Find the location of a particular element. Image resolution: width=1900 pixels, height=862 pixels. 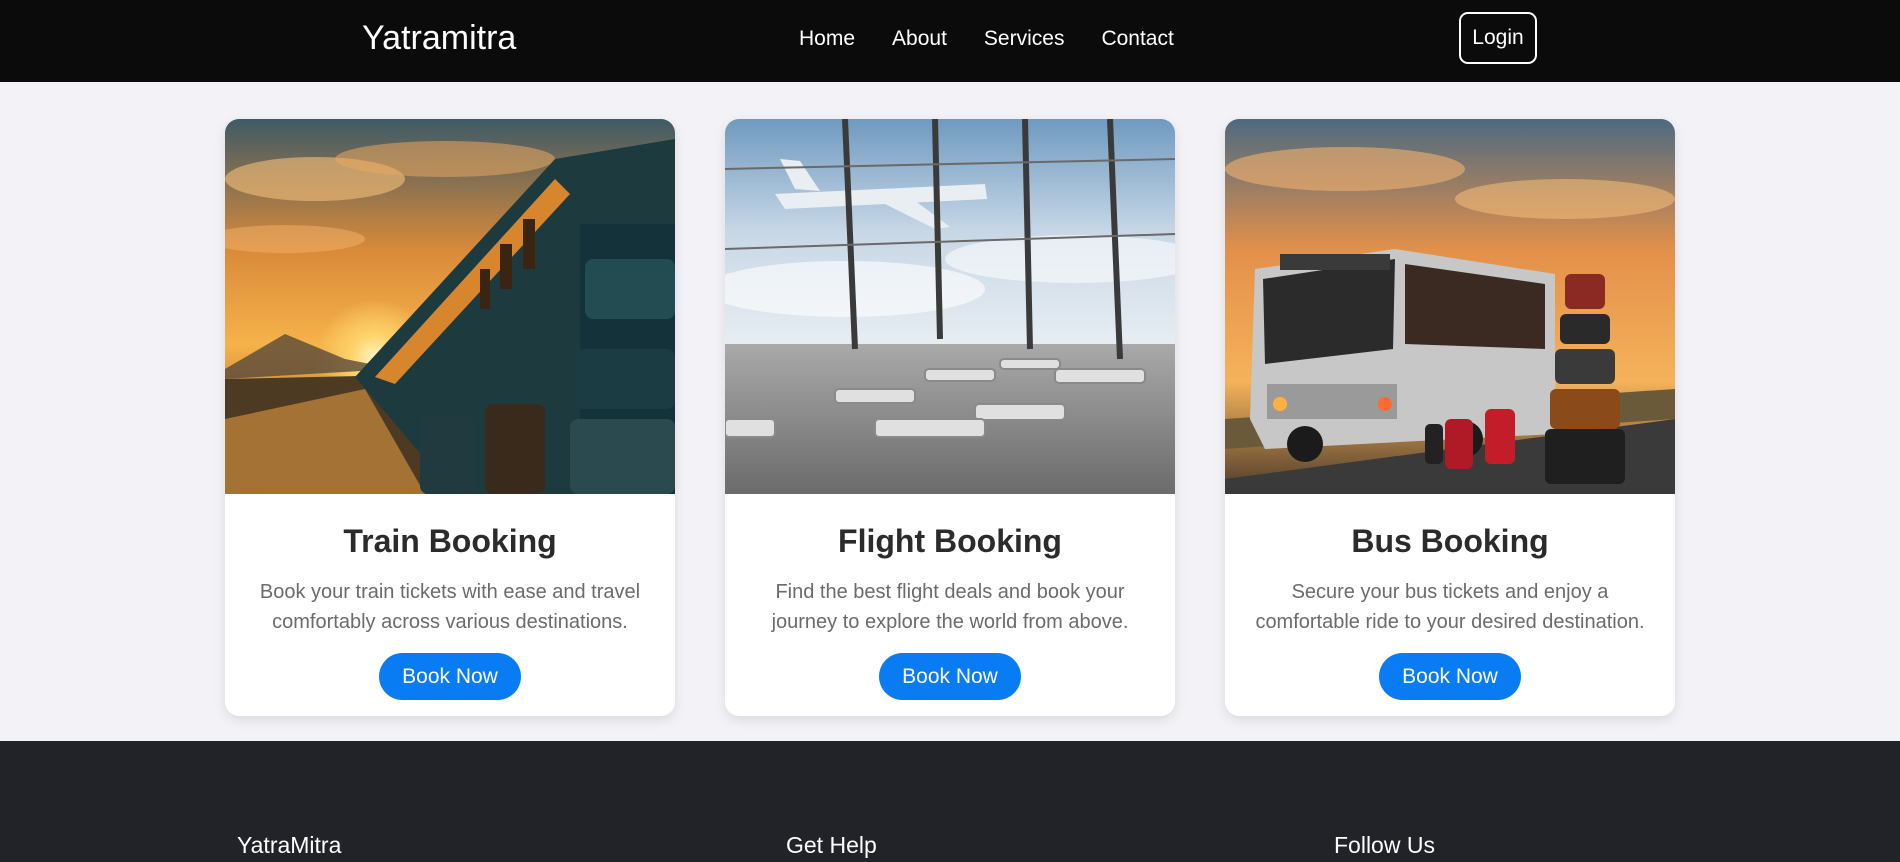

brand-logo: Yatramitra is located at coordinates (439, 38).